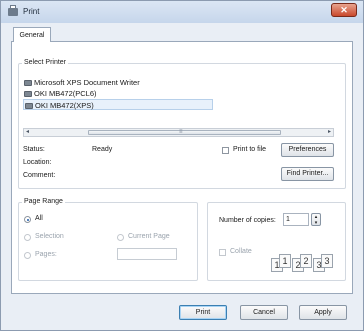 The width and height of the screenshot is (364, 331). What do you see at coordinates (108, 241) in the screenshot?
I see `page-range-group` at bounding box center [108, 241].